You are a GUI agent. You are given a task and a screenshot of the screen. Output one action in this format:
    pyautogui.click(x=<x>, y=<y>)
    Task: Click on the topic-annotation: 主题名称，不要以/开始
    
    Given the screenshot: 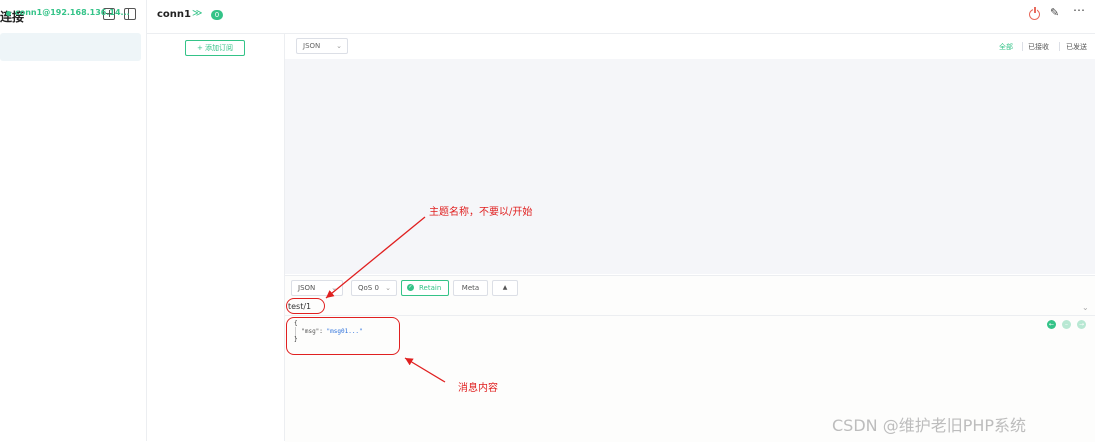 What is the action you would take?
    pyautogui.click(x=481, y=212)
    